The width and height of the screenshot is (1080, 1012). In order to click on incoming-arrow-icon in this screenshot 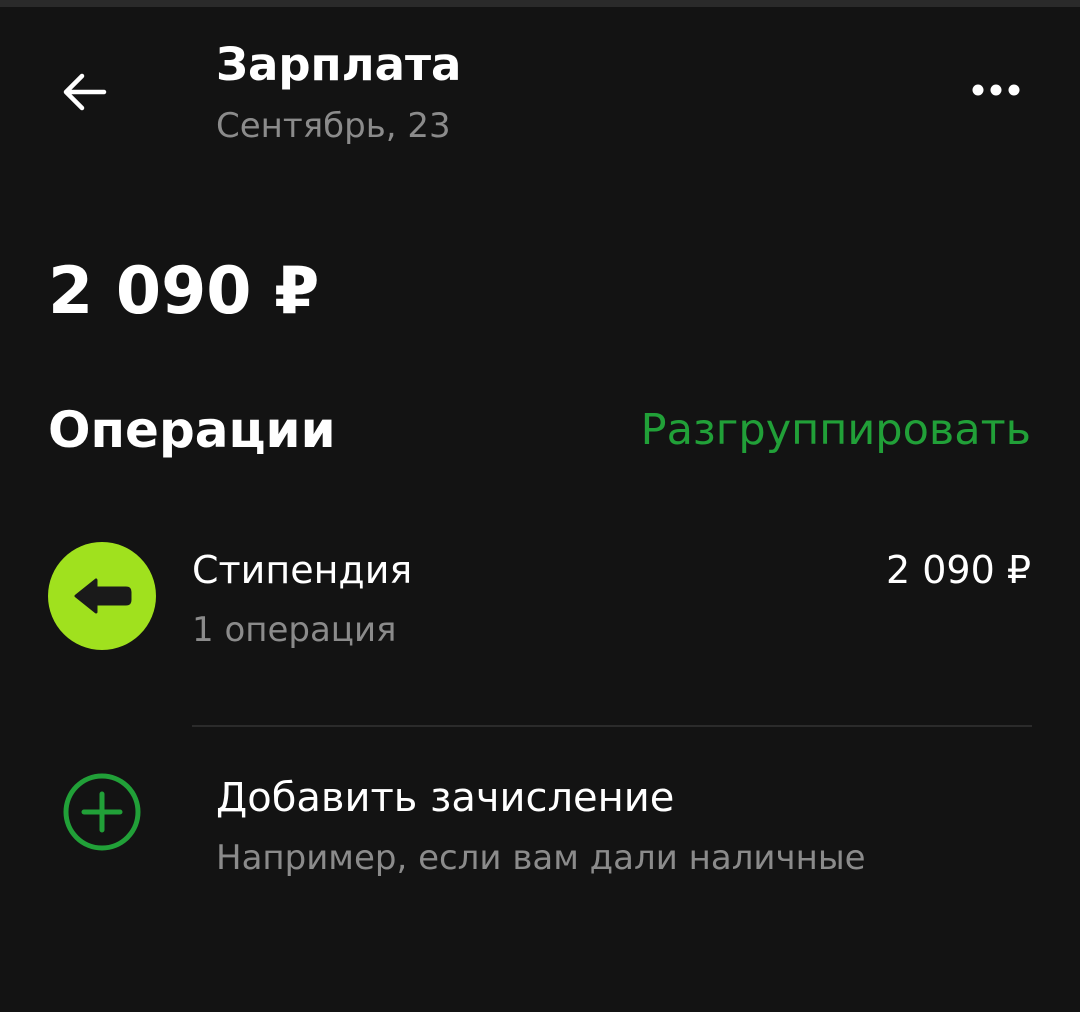, I will do `click(103, 596)`.